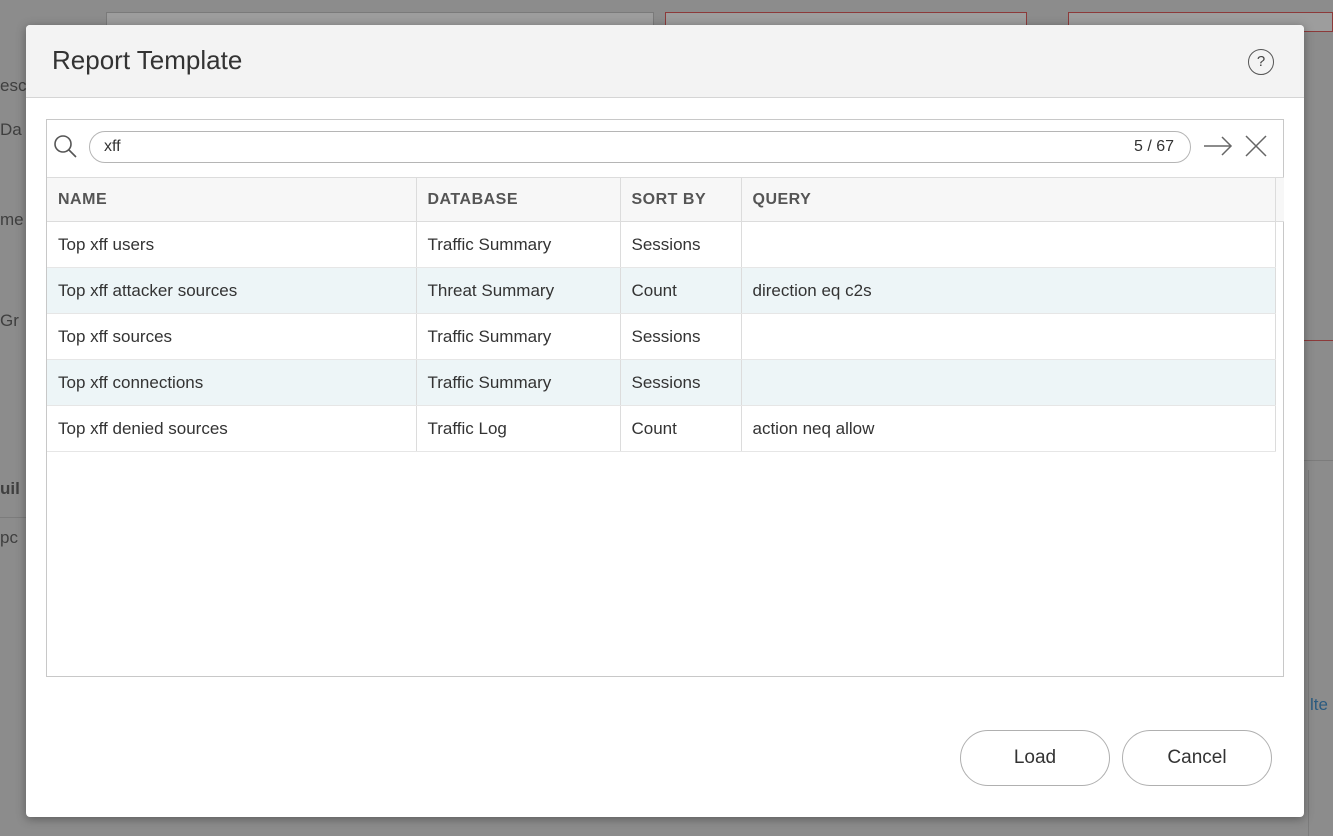 Image resolution: width=1333 pixels, height=836 pixels. I want to click on background-text: esc, so click(13, 85).